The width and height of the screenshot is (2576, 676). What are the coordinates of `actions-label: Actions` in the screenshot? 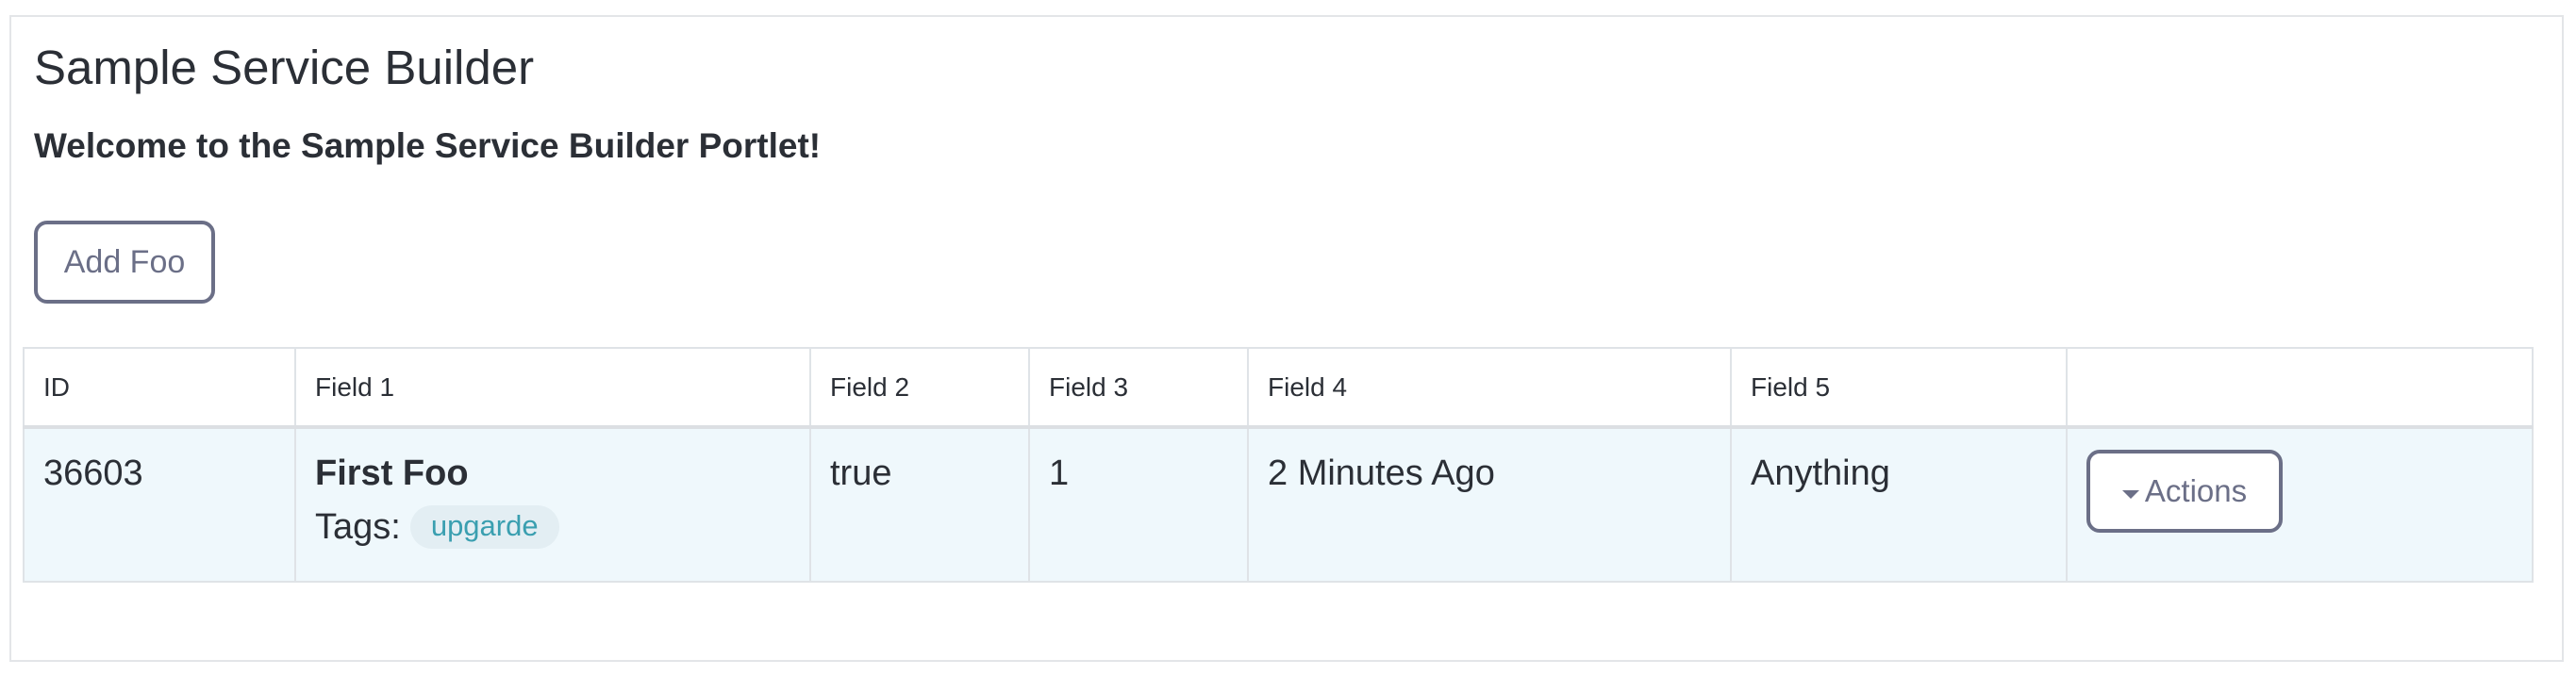 It's located at (2196, 490).